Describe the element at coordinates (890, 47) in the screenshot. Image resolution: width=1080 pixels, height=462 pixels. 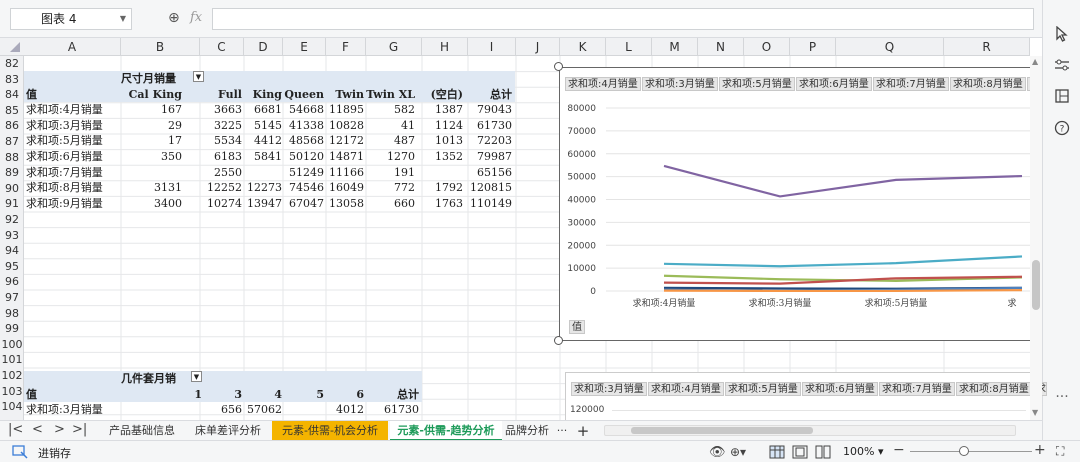
I see `column-header-cell: Q` at that location.